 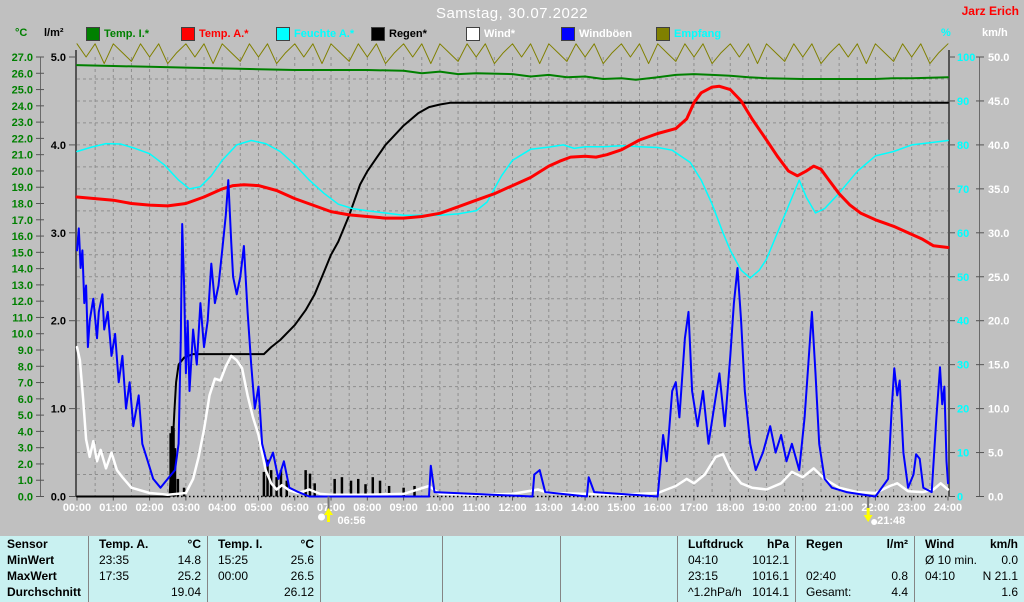 I want to click on wind-tick-label: 40.0, so click(x=998, y=146).